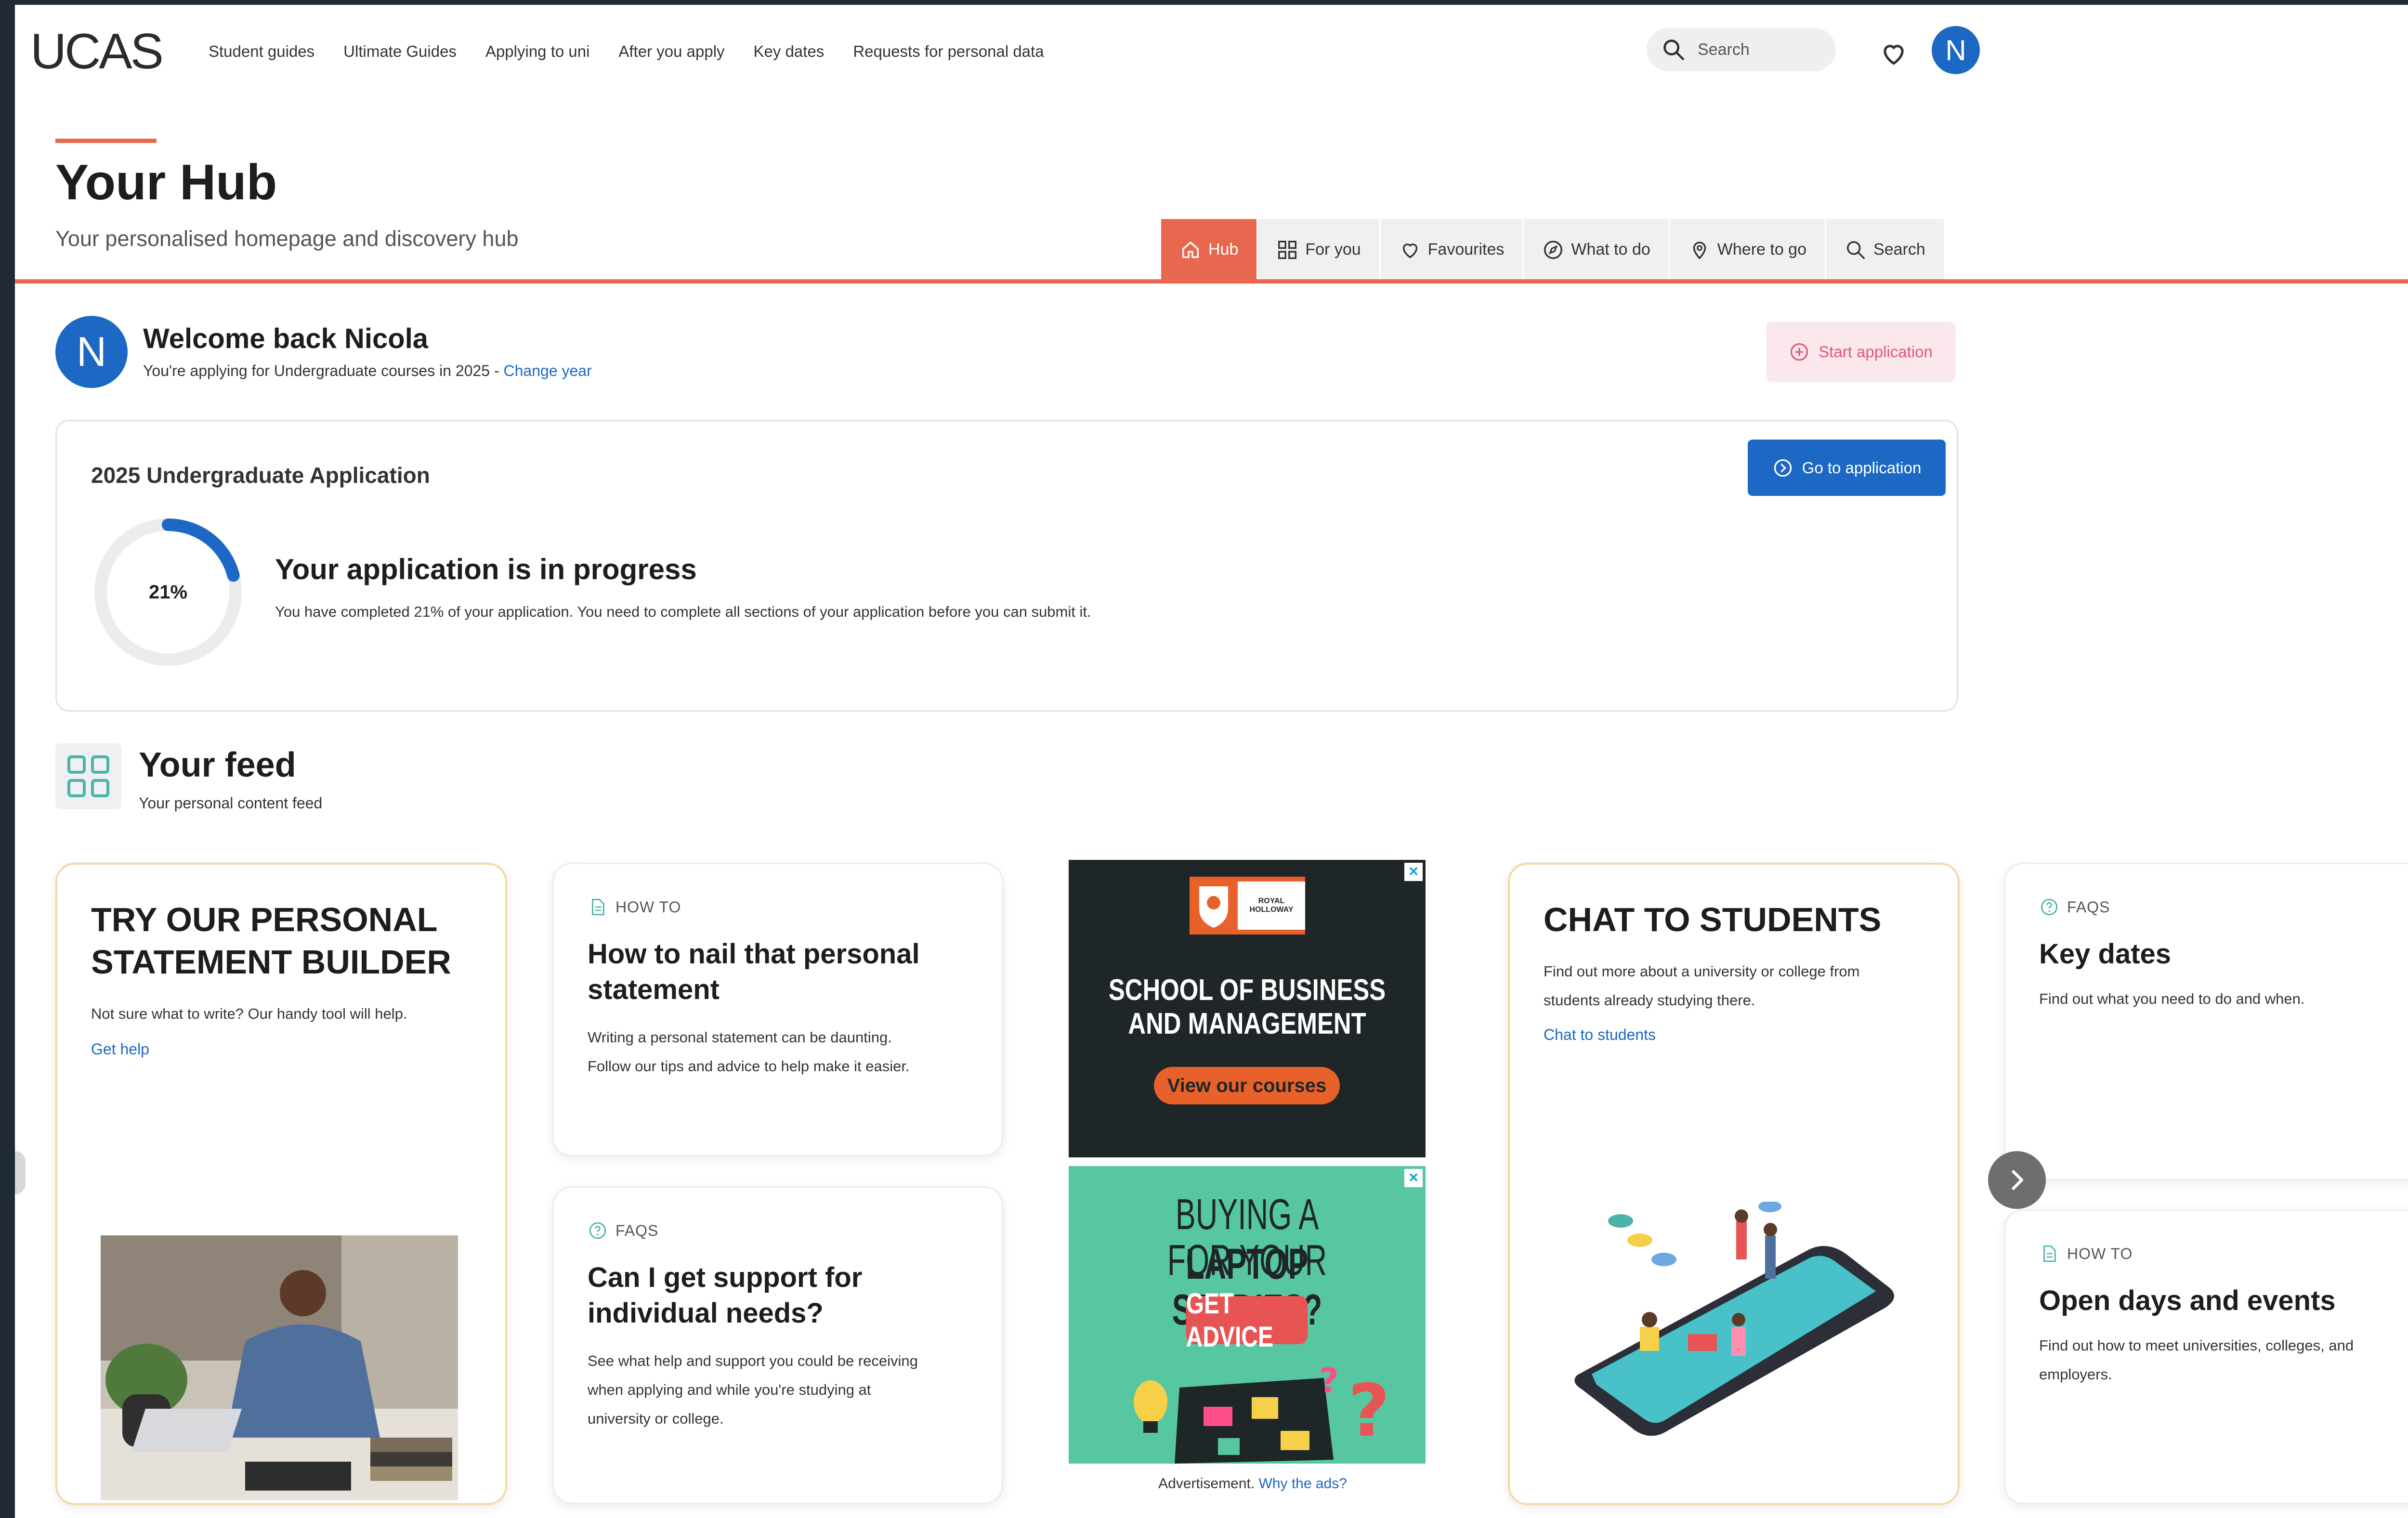 This screenshot has height=1518, width=2408. I want to click on crest-icon, so click(1213, 907).